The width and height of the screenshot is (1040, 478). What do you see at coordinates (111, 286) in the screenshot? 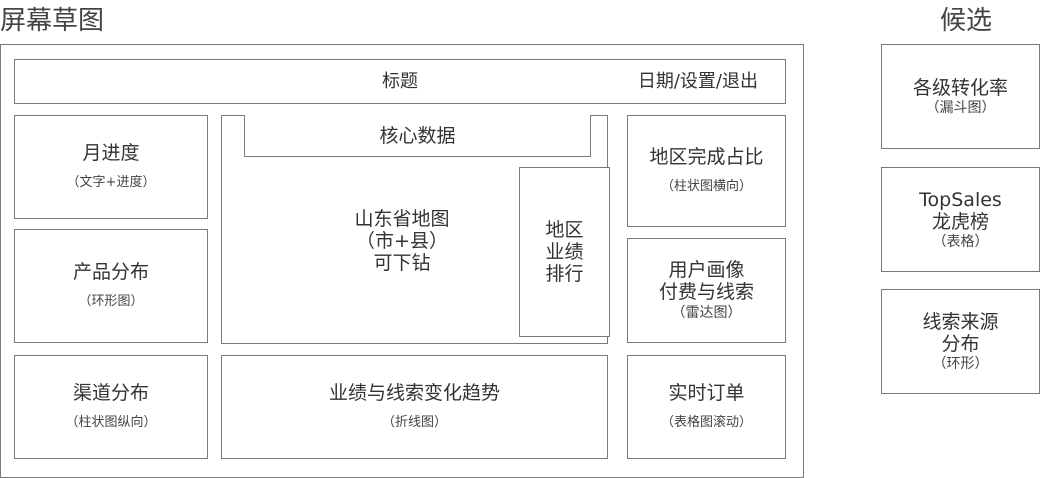
I see `panel-product-distribution: 产品分布 （环形图）` at bounding box center [111, 286].